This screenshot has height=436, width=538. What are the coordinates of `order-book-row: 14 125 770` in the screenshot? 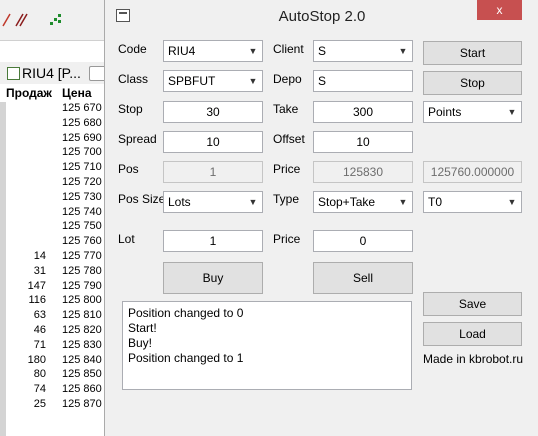 It's located at (53, 256).